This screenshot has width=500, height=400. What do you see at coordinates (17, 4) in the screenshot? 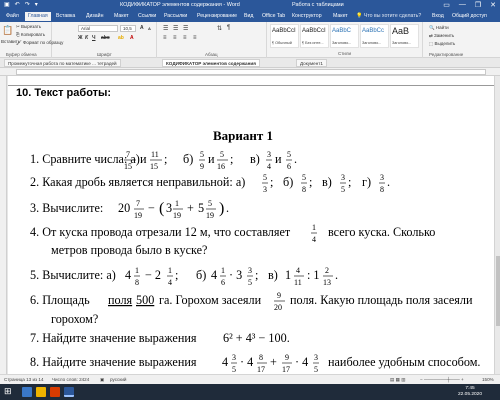
I see `undo-icon: ↶` at bounding box center [17, 4].